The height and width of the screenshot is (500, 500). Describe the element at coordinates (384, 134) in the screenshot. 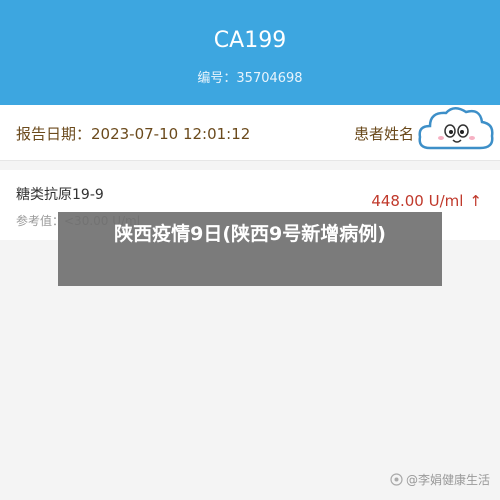

I see `patient-name-label: 患者姓名` at that location.